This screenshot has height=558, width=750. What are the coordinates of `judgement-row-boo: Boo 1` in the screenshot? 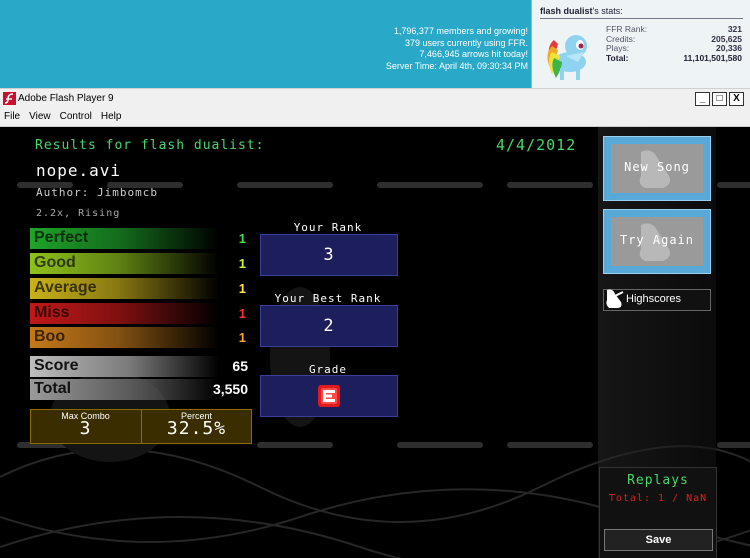 It's located at (141, 337).